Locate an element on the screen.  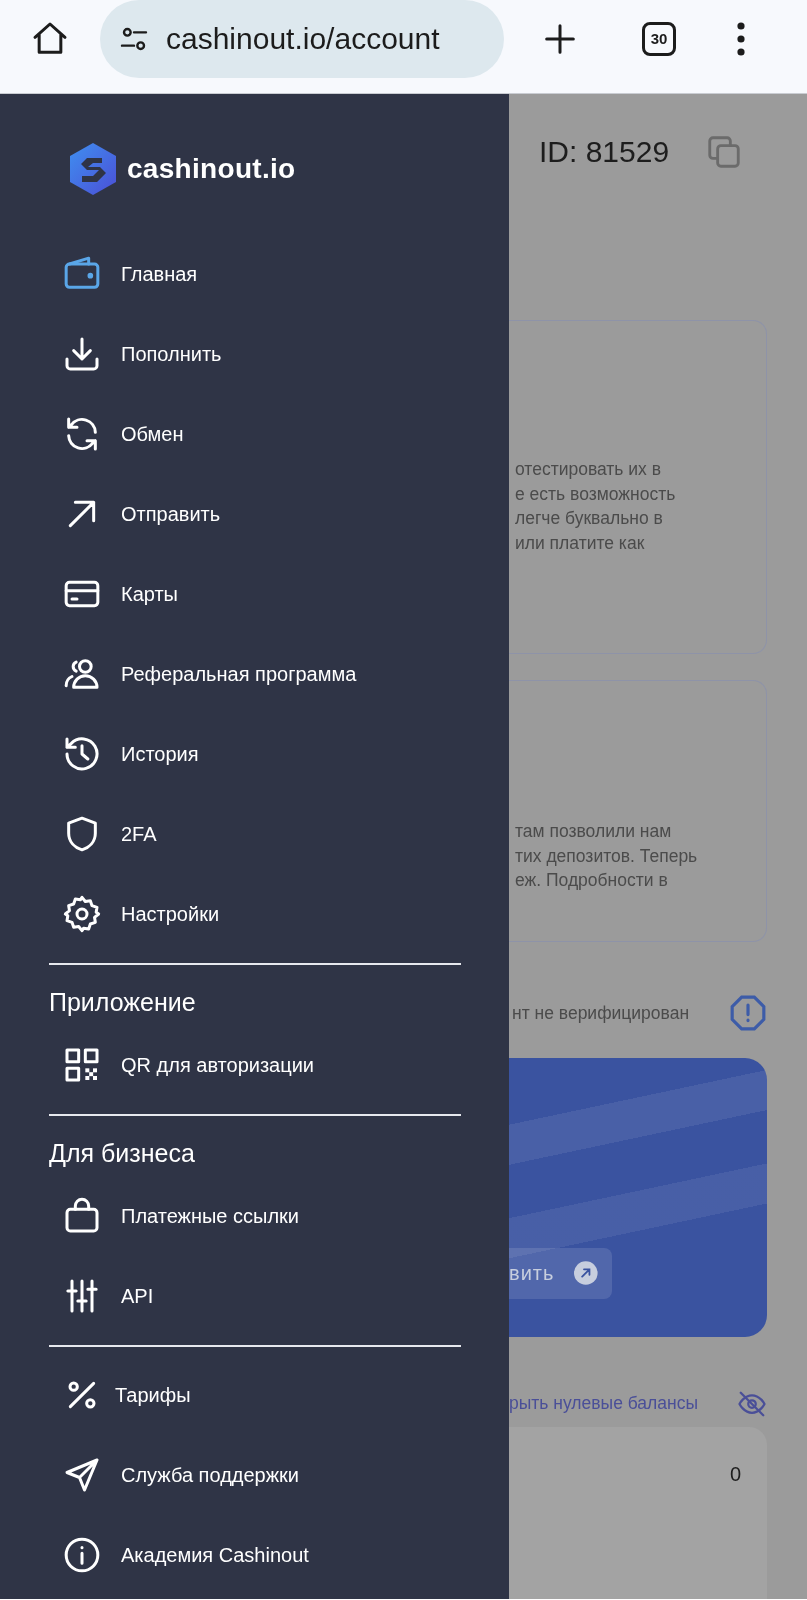
nav-item: Тарифы is located at coordinates (255, 1395).